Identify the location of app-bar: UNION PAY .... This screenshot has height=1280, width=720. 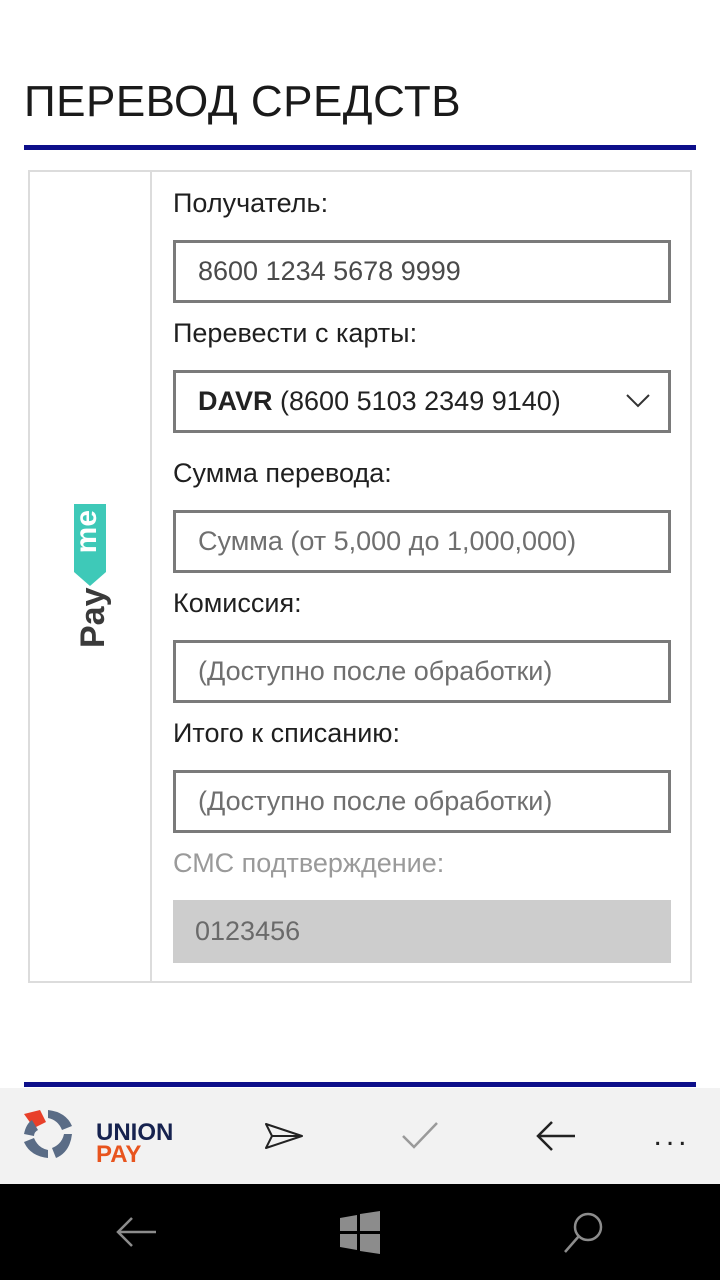
(360, 1136).